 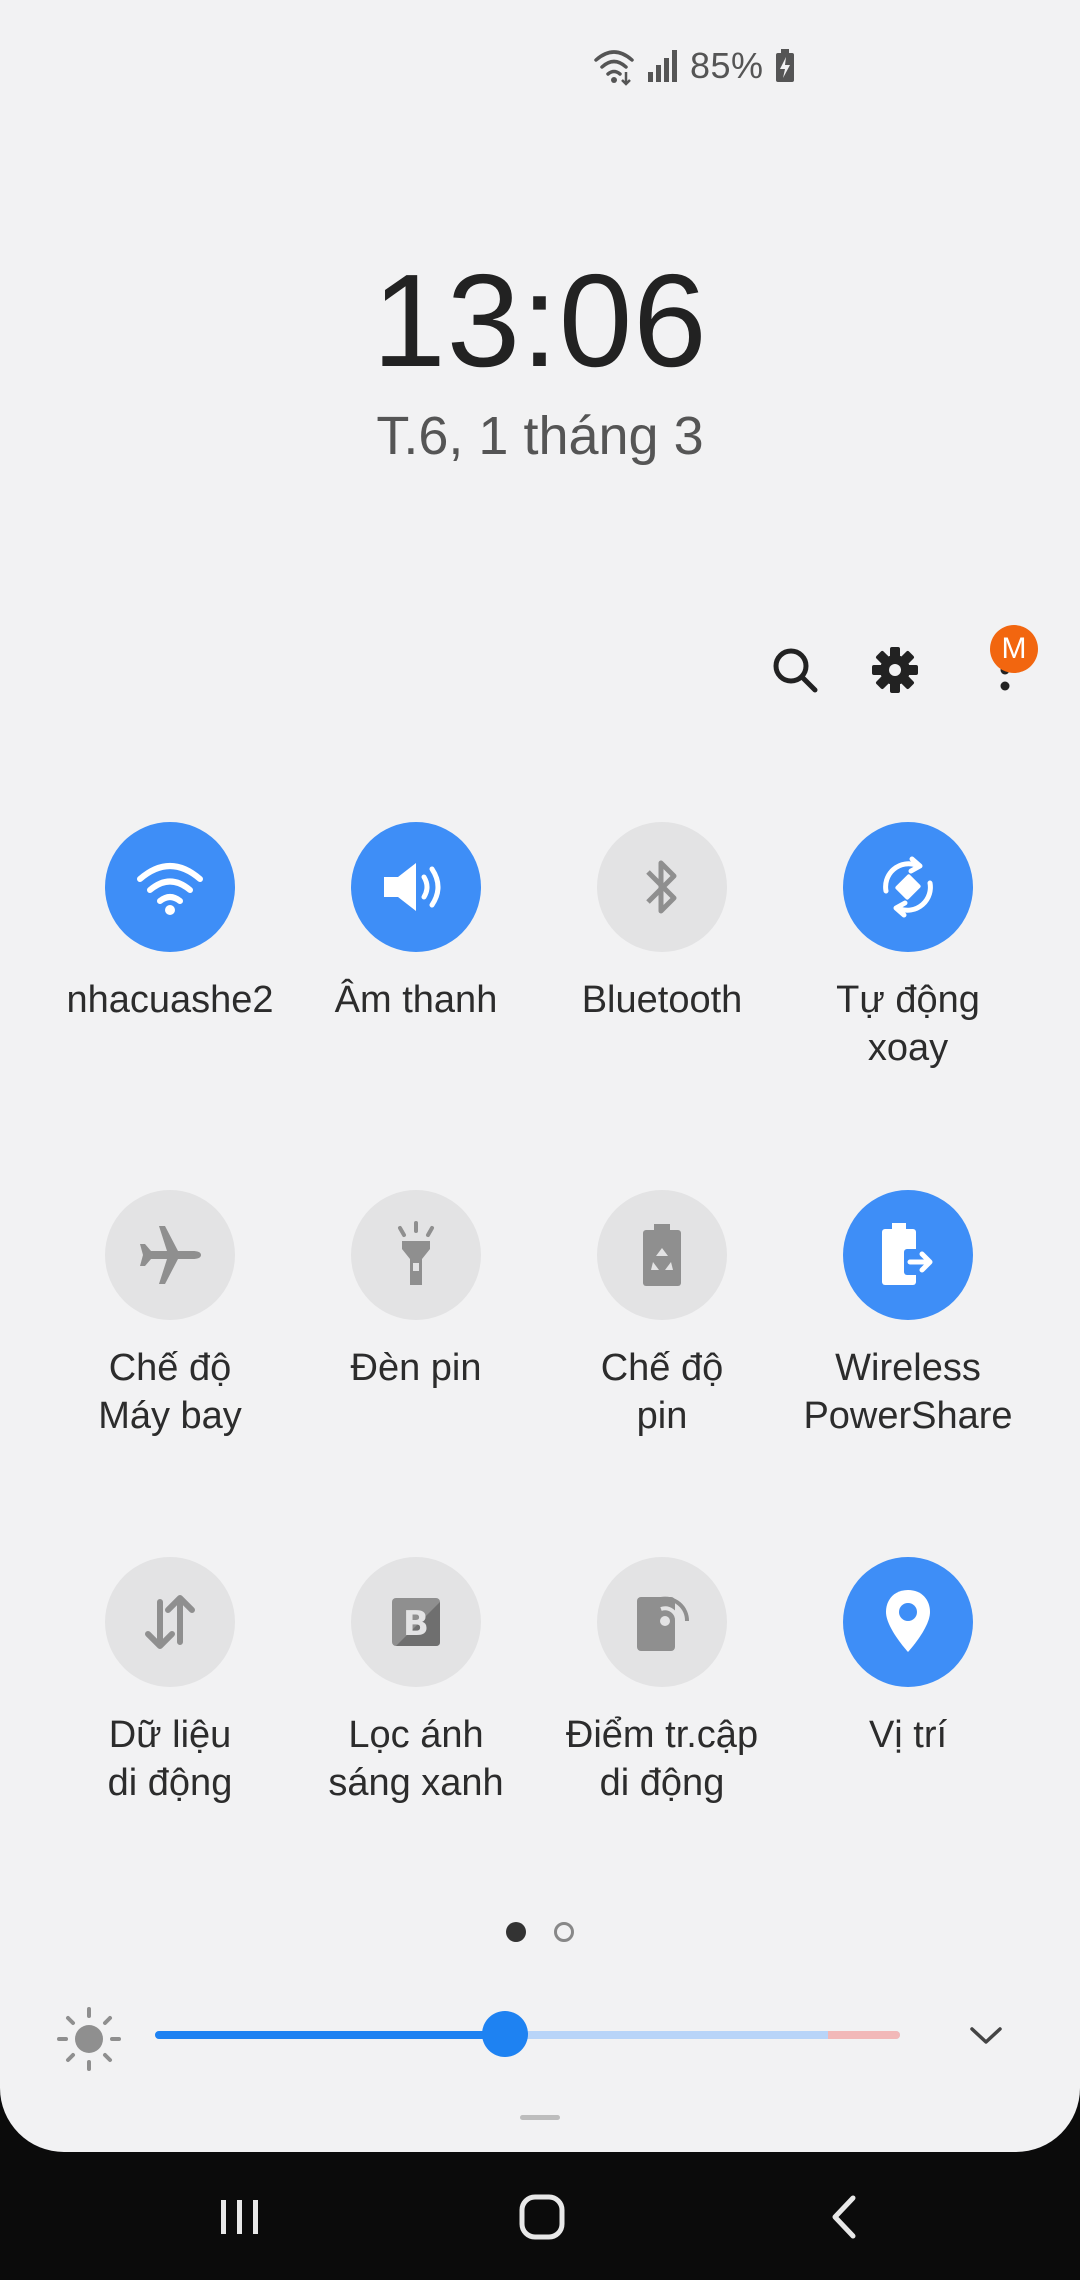 I want to click on search-button, so click(x=795, y=670).